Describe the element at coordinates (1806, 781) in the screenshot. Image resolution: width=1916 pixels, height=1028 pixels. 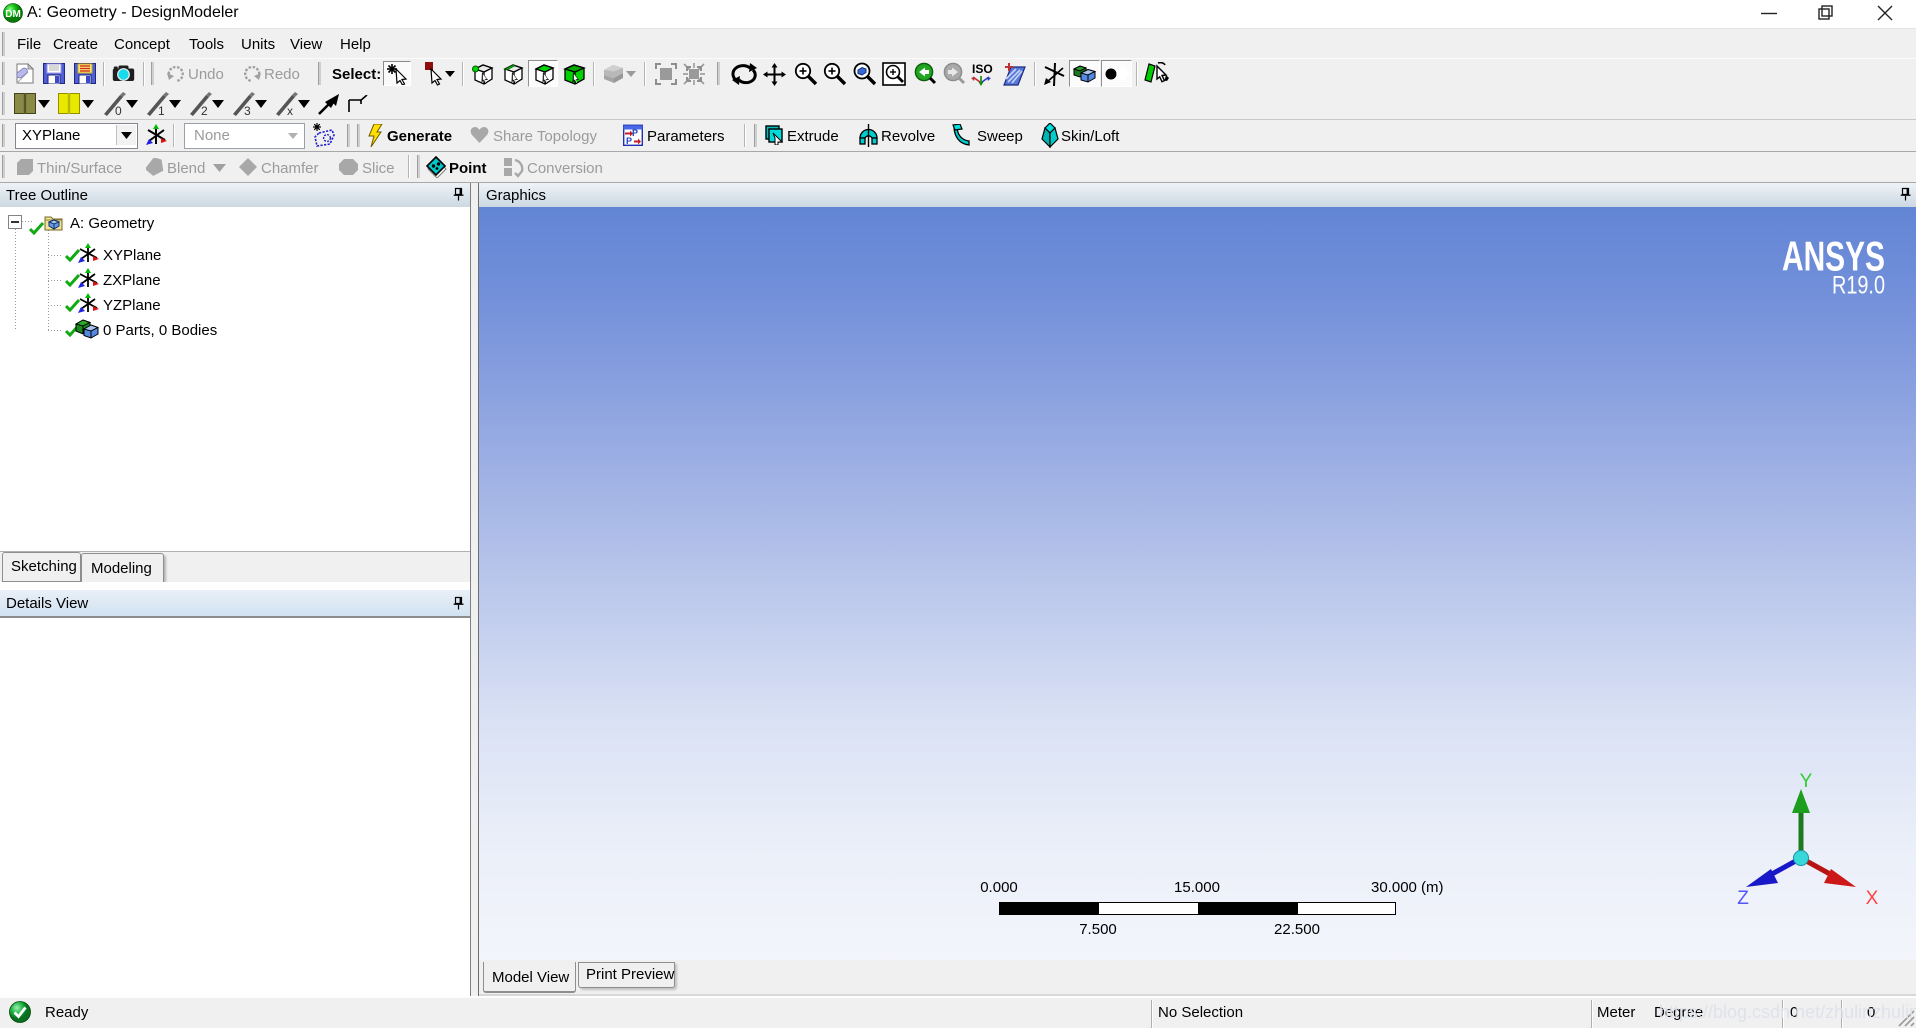
I see `svg-text: Y` at that location.